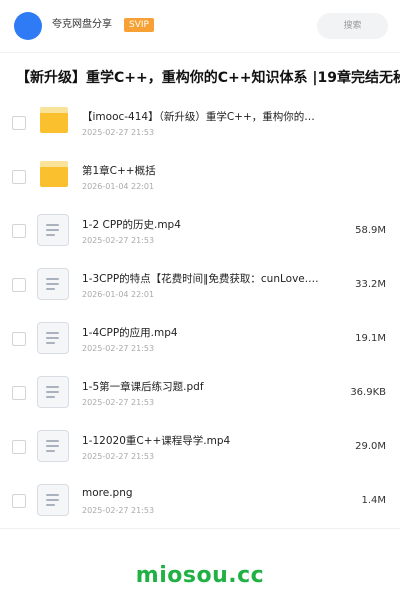 This screenshot has width=400, height=600. Describe the element at coordinates (370, 446) in the screenshot. I see `file-size: 29.0M` at that location.